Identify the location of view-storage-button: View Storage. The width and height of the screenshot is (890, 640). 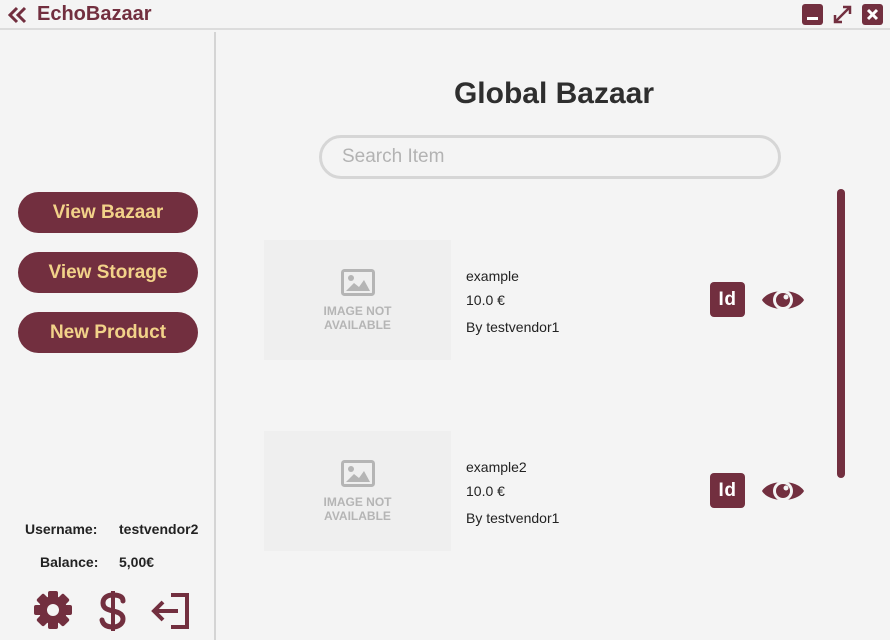
(108, 272).